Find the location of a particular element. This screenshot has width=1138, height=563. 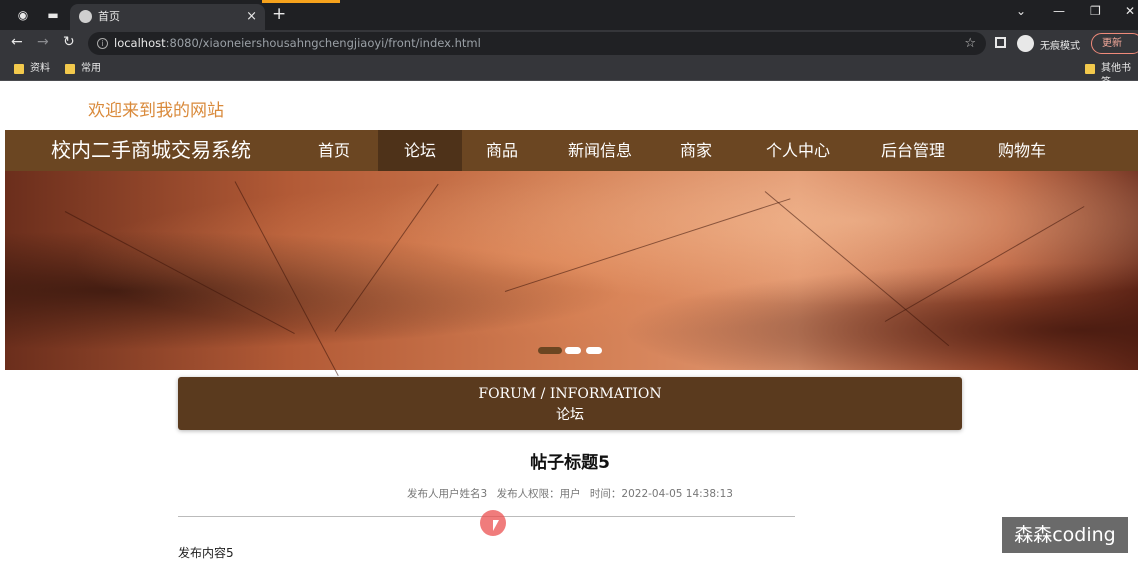

chrome-icon: ◉ is located at coordinates (23, 15).